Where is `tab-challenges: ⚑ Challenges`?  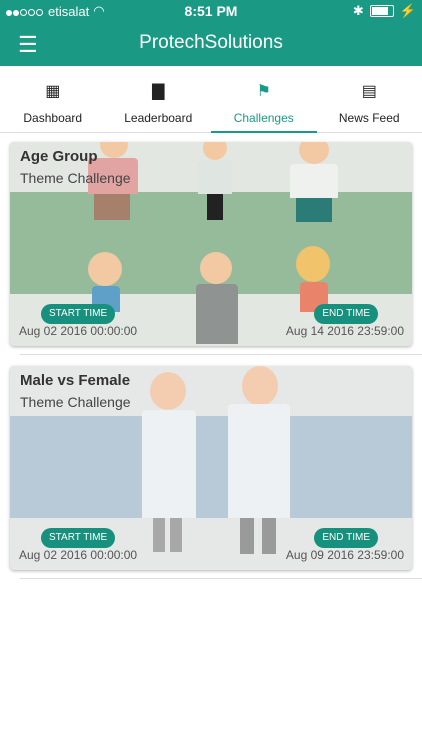
tab-challenges: ⚑ Challenges is located at coordinates (264, 99).